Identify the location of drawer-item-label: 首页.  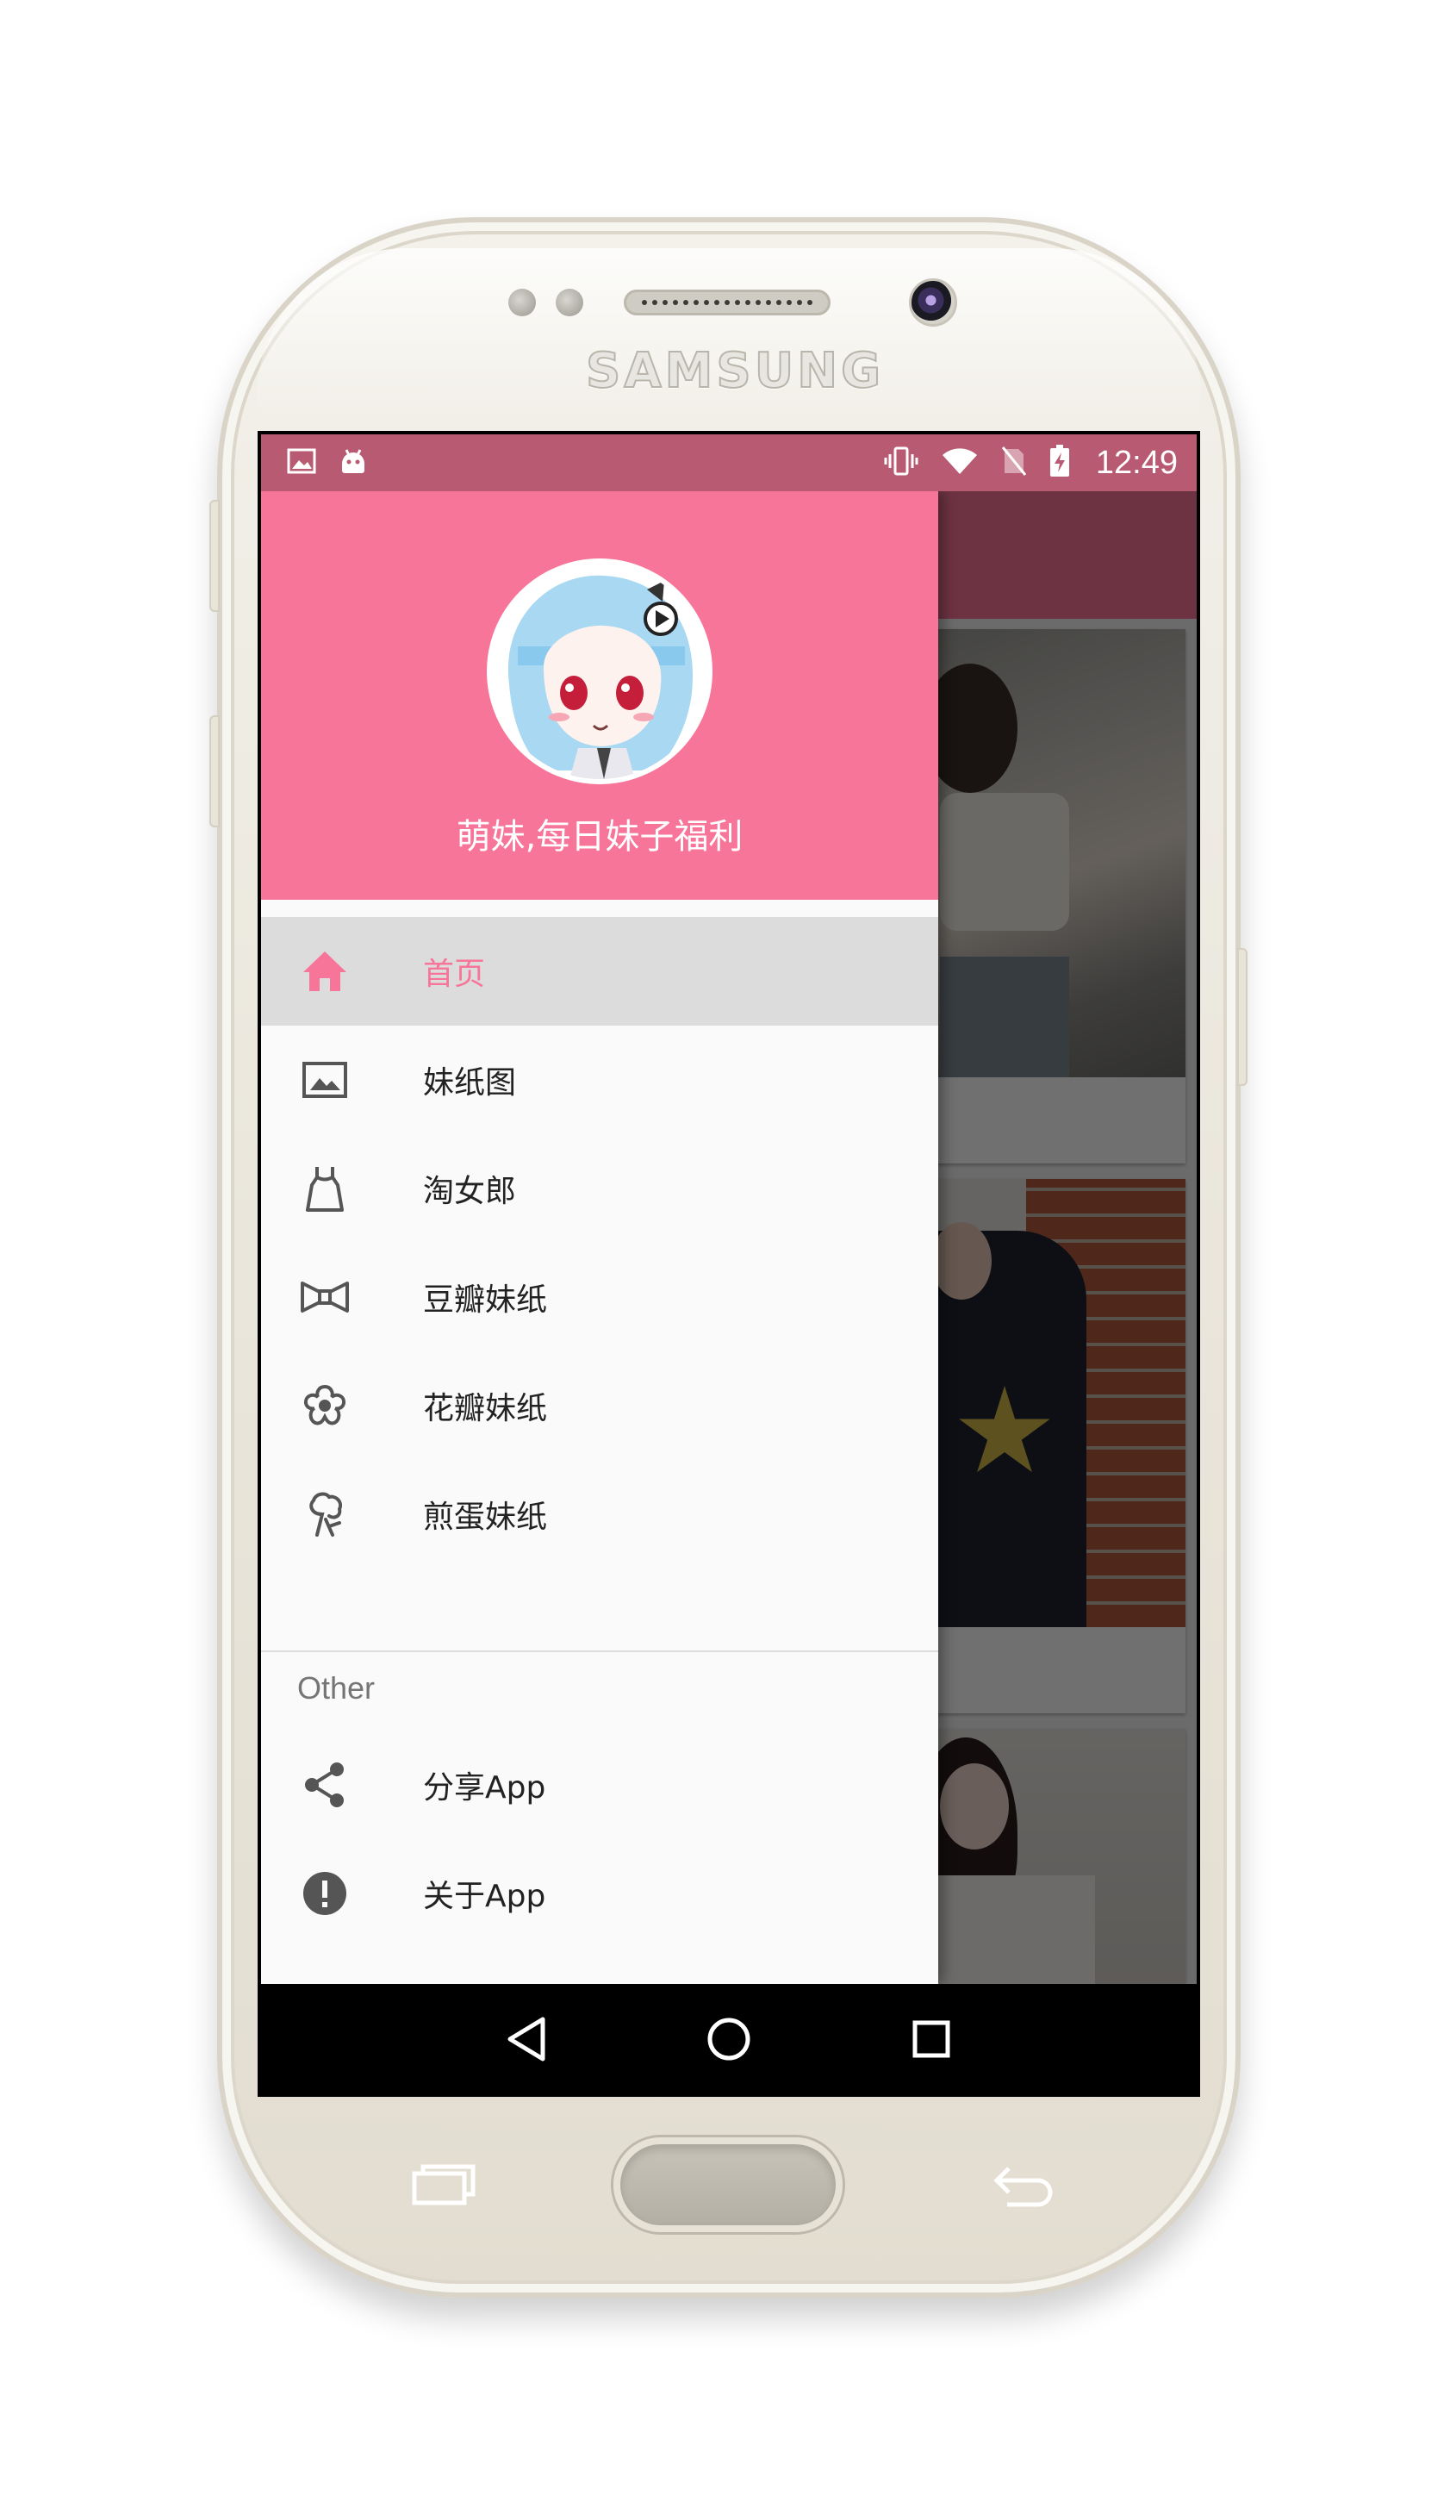
(455, 975).